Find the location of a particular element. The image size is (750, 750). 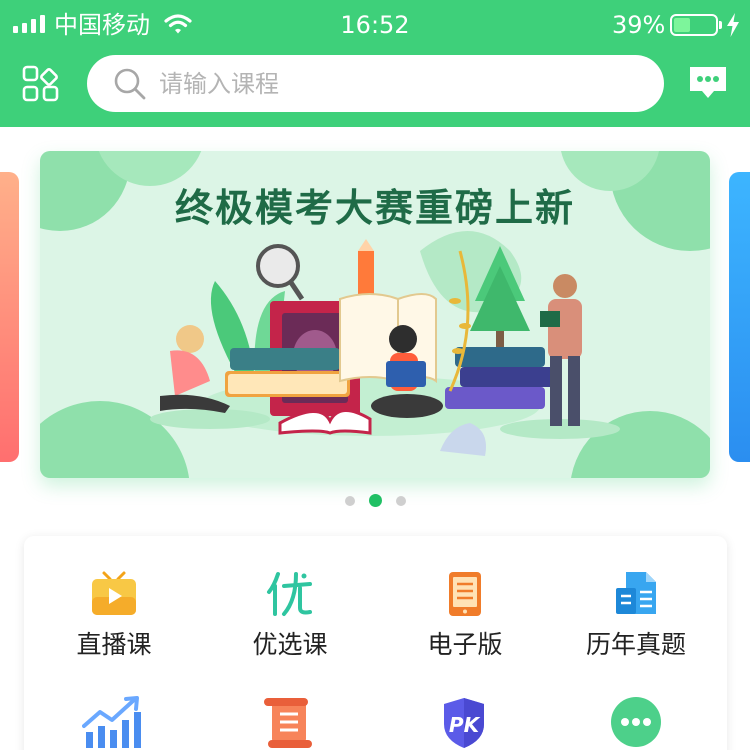

scroll-icon is located at coordinates (288, 723).